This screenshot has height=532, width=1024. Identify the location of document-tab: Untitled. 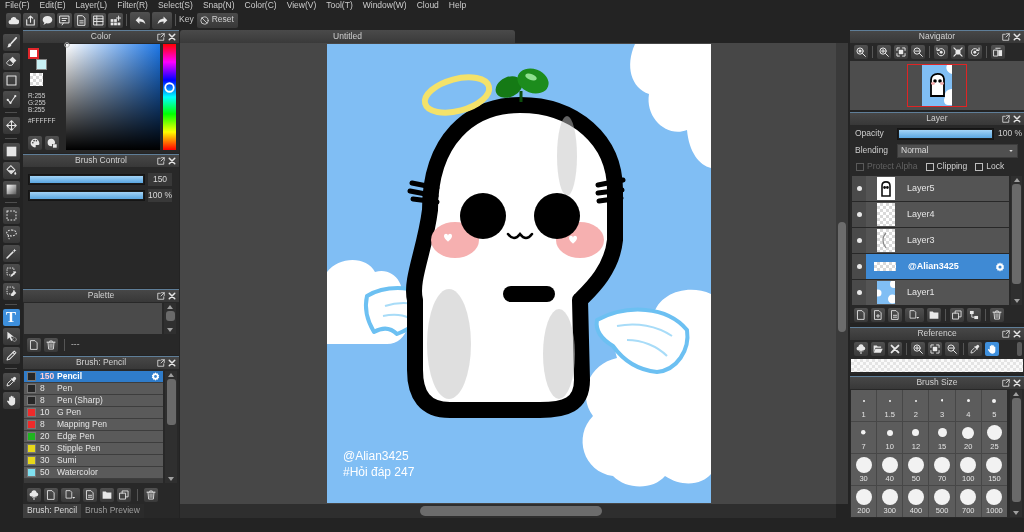
(347, 36).